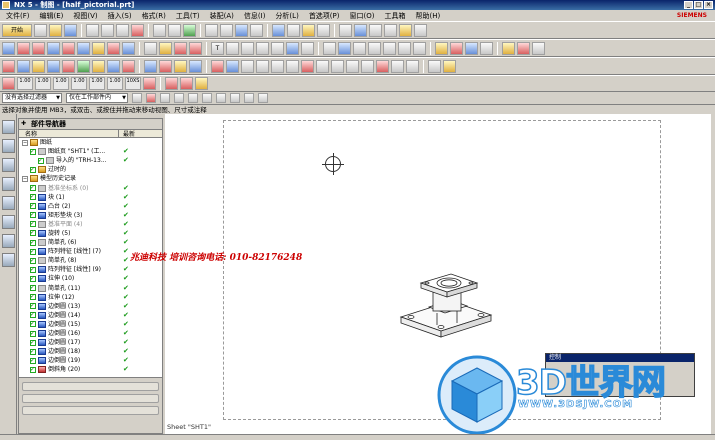  I want to click on arrow-icon, so click(201, 83).